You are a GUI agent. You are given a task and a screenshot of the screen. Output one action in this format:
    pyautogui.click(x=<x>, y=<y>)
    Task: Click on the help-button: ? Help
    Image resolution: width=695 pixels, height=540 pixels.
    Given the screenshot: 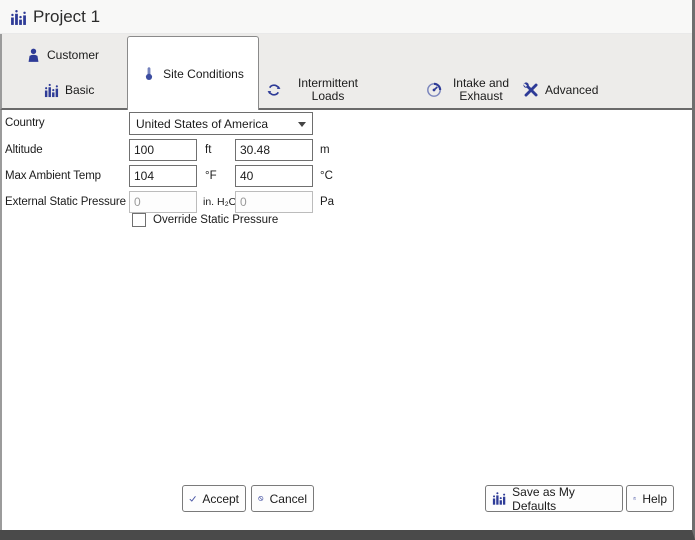 What is the action you would take?
    pyautogui.click(x=650, y=498)
    